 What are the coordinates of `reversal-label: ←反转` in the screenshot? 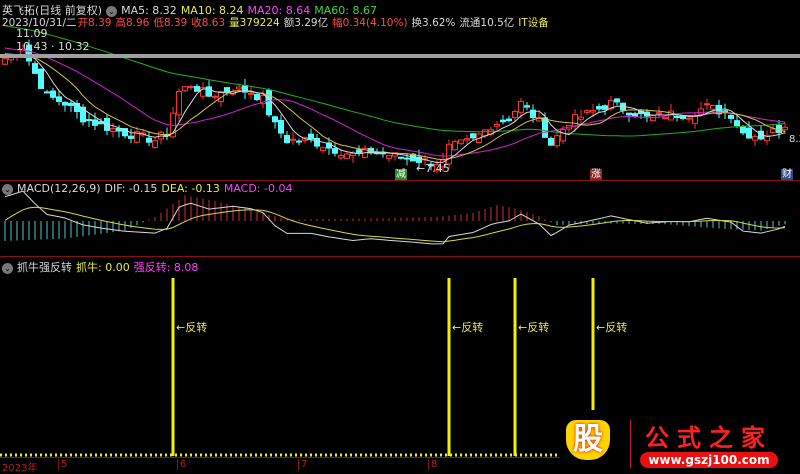 It's located at (468, 327).